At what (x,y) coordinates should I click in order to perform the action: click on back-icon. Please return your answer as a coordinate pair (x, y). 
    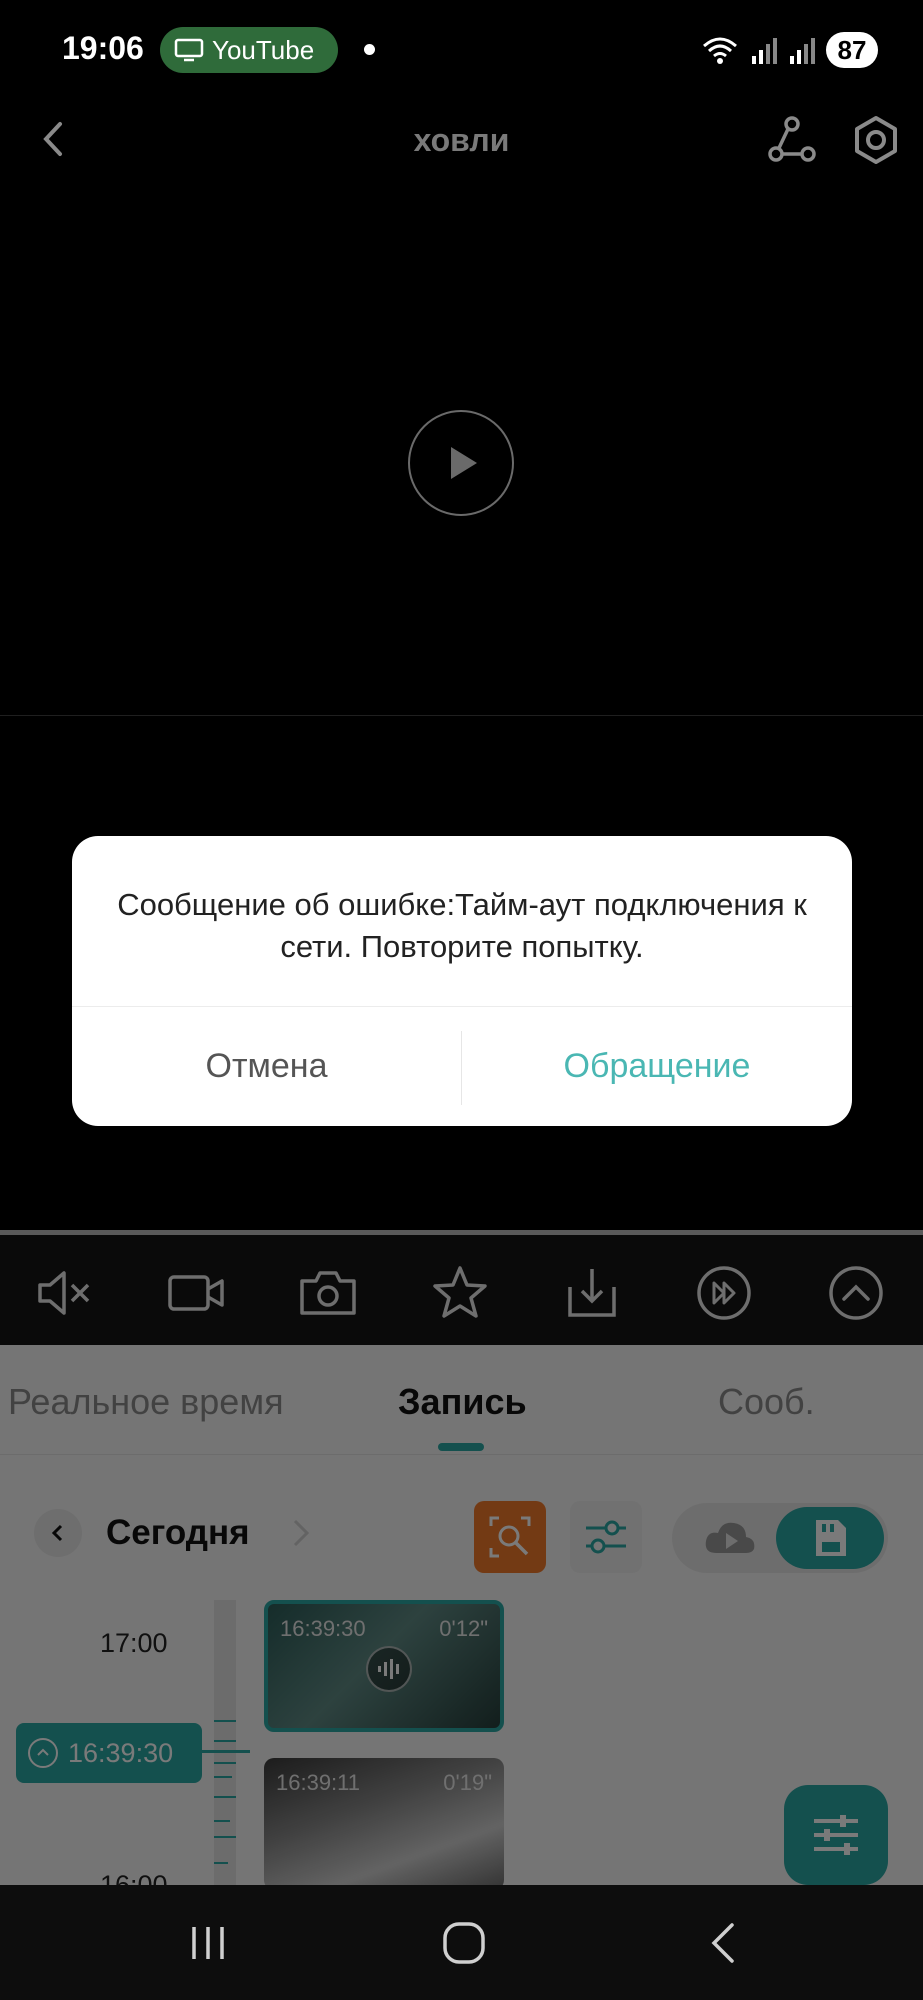
    Looking at the image, I should click on (724, 1943).